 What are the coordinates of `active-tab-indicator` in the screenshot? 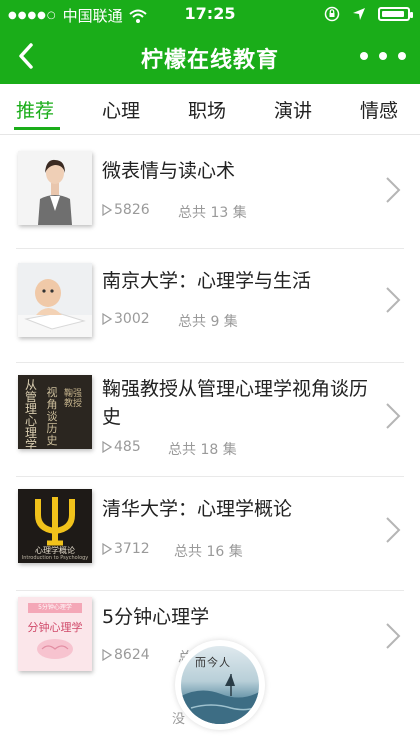 It's located at (37, 128).